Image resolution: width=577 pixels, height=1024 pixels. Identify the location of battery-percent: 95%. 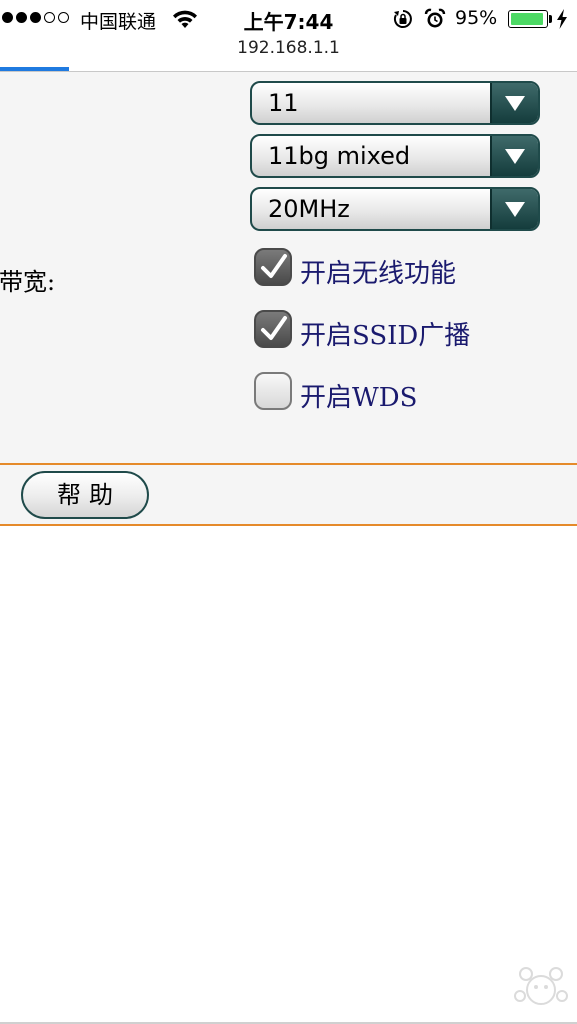
(476, 18).